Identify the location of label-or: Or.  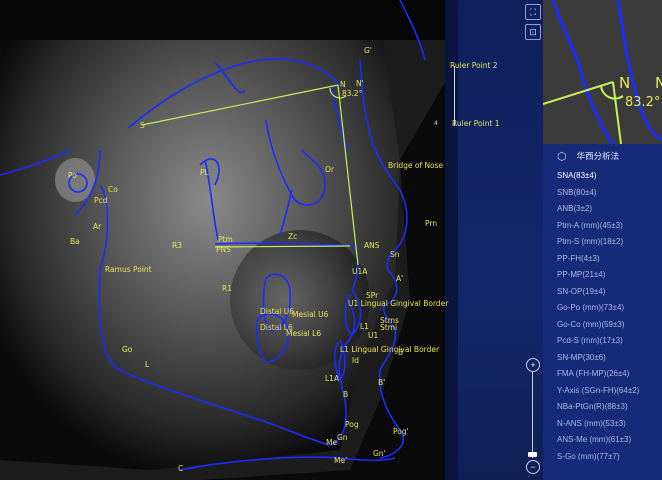
(330, 169).